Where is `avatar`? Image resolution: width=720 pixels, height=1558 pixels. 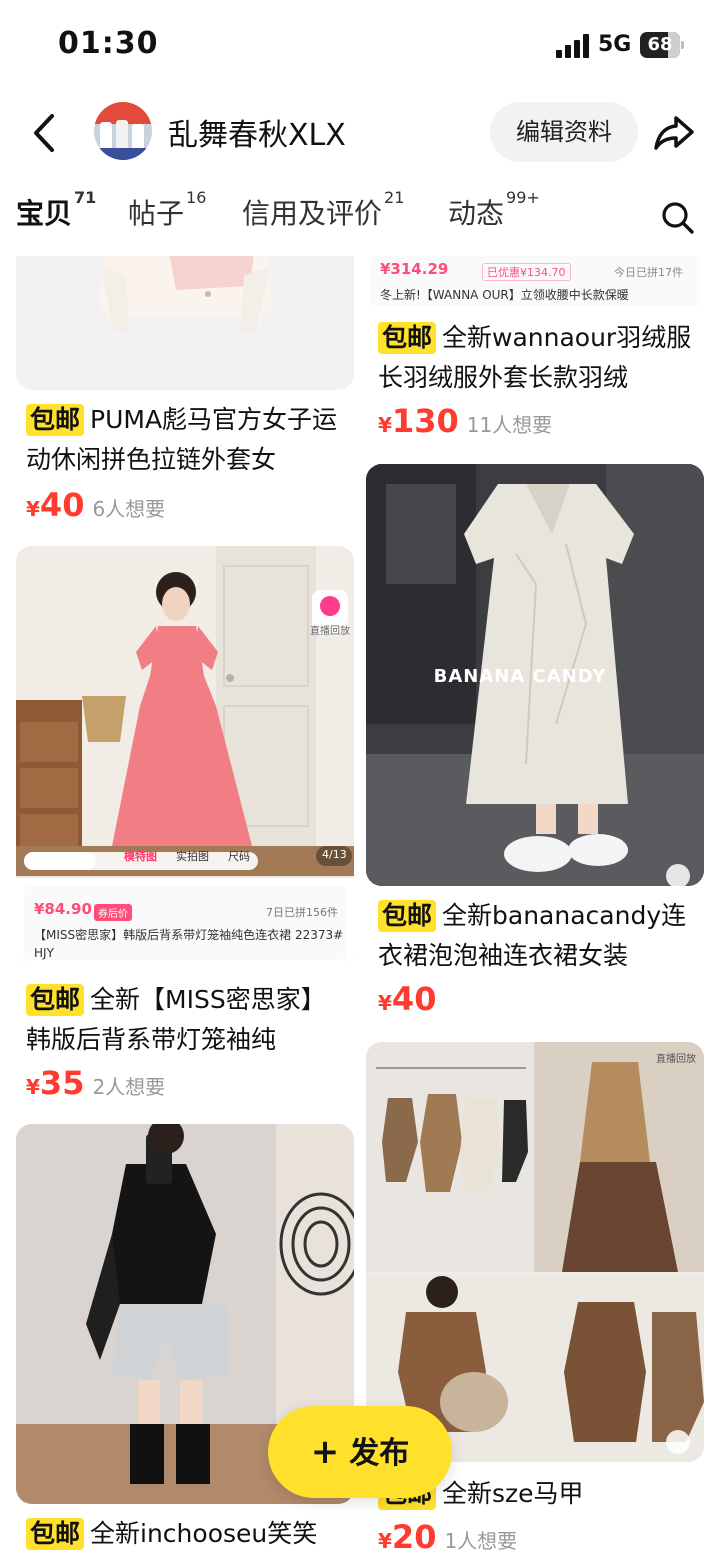 avatar is located at coordinates (123, 131).